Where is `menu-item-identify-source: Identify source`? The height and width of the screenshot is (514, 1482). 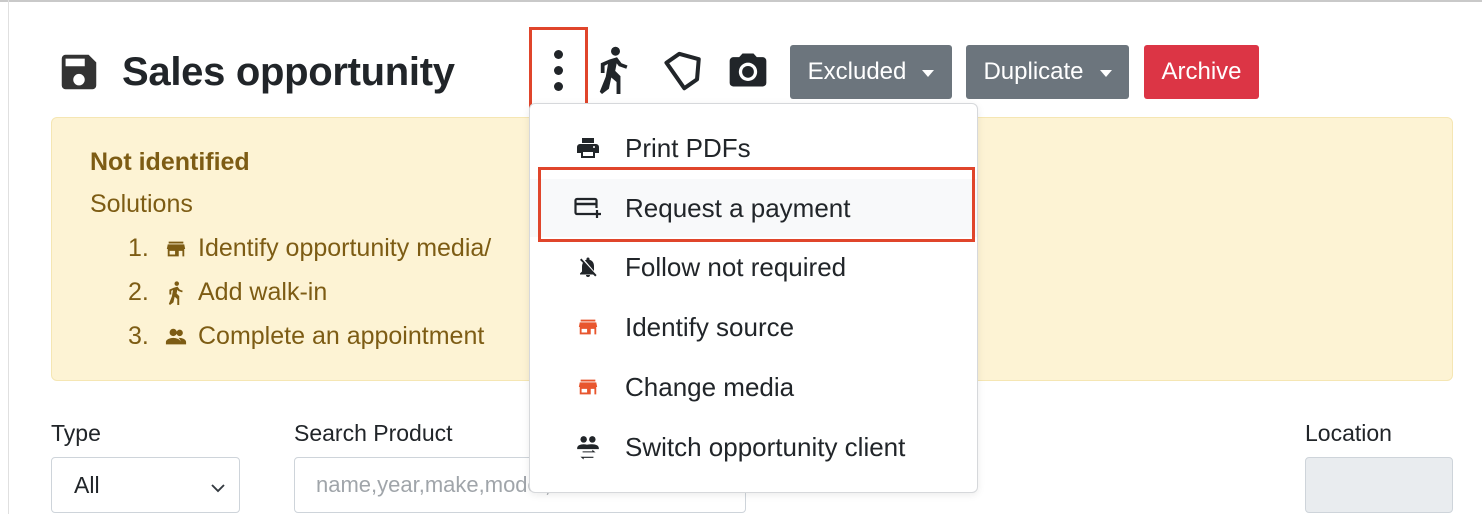 menu-item-identify-source: Identify source is located at coordinates (753, 327).